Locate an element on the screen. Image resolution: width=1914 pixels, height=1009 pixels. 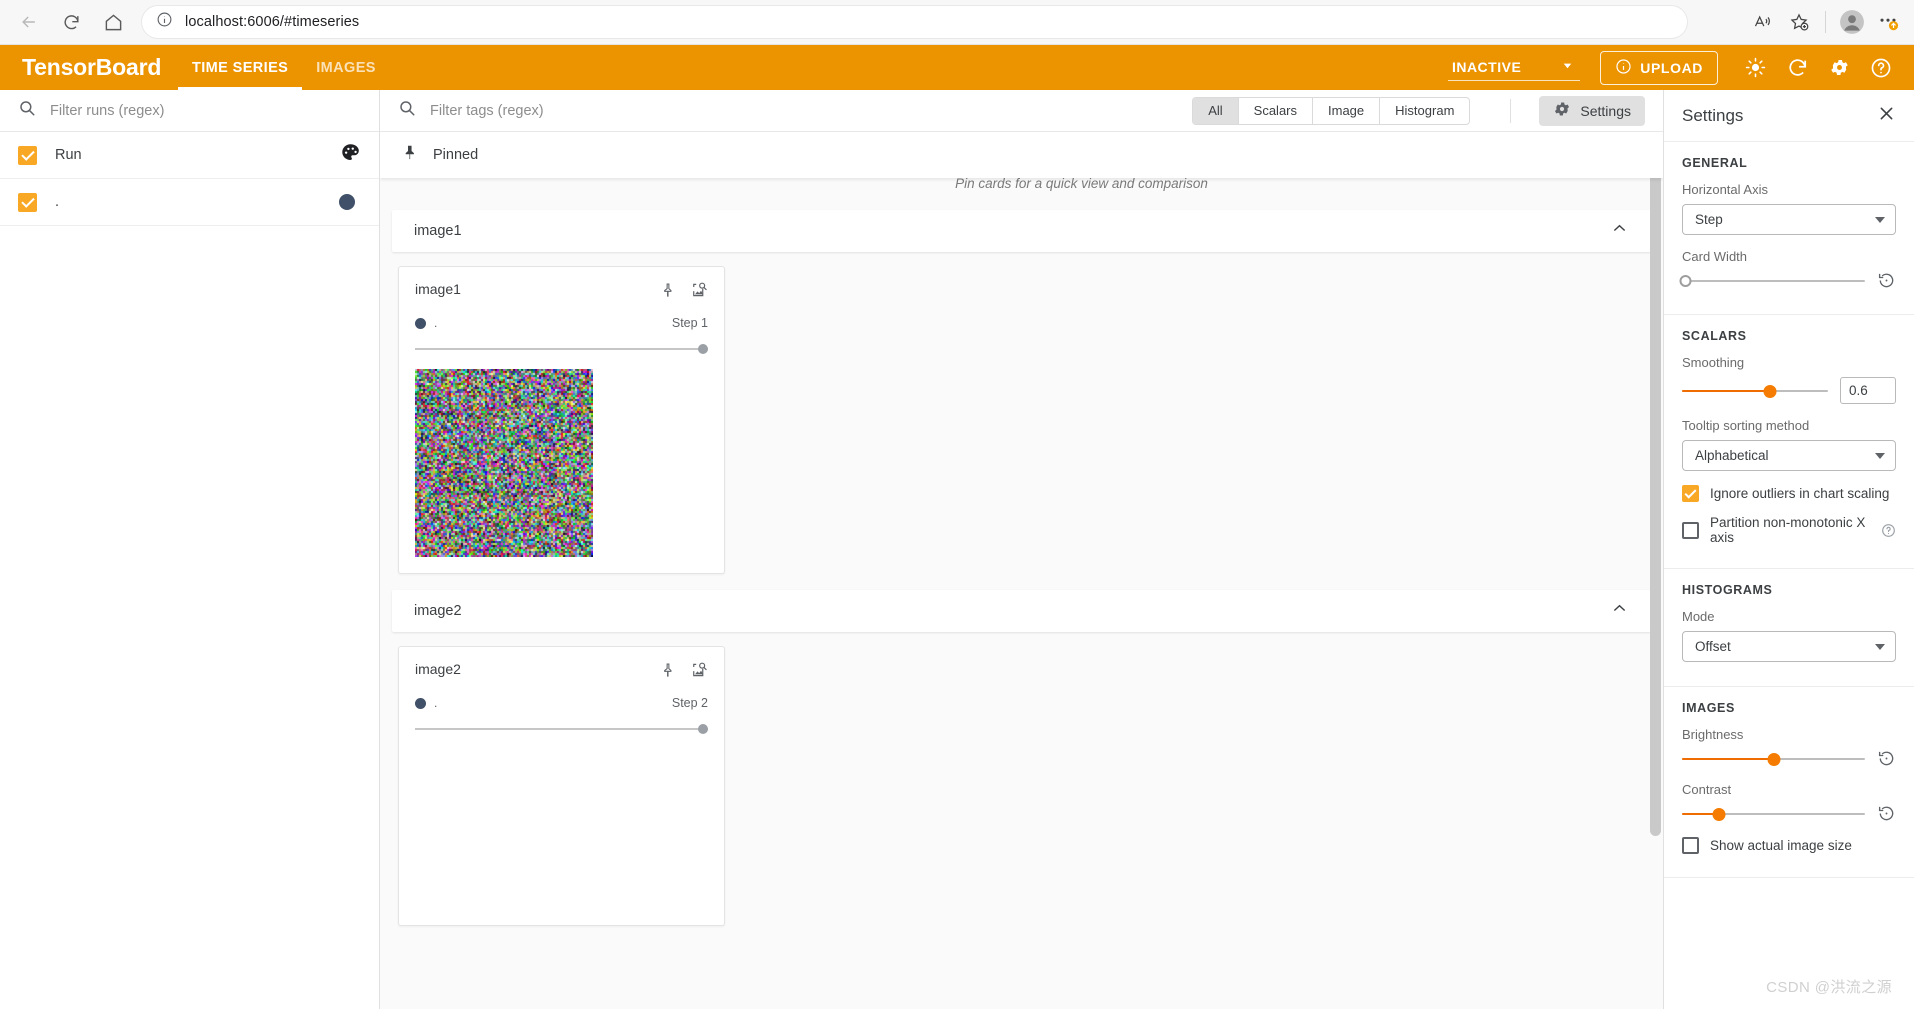
slider-track is located at coordinates (1773, 280).